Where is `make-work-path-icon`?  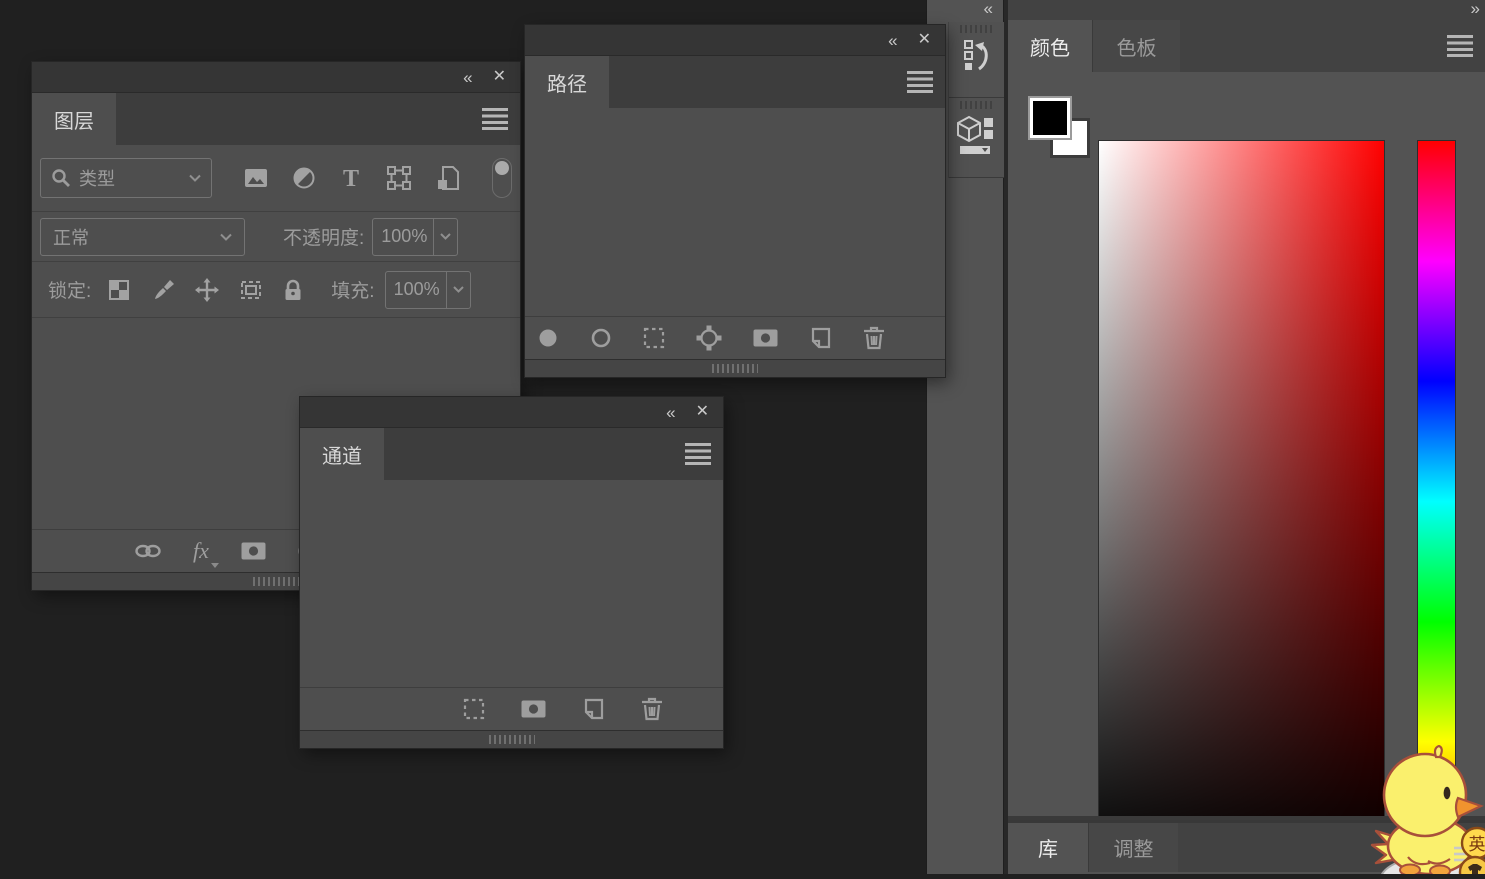 make-work-path-icon is located at coordinates (709, 338).